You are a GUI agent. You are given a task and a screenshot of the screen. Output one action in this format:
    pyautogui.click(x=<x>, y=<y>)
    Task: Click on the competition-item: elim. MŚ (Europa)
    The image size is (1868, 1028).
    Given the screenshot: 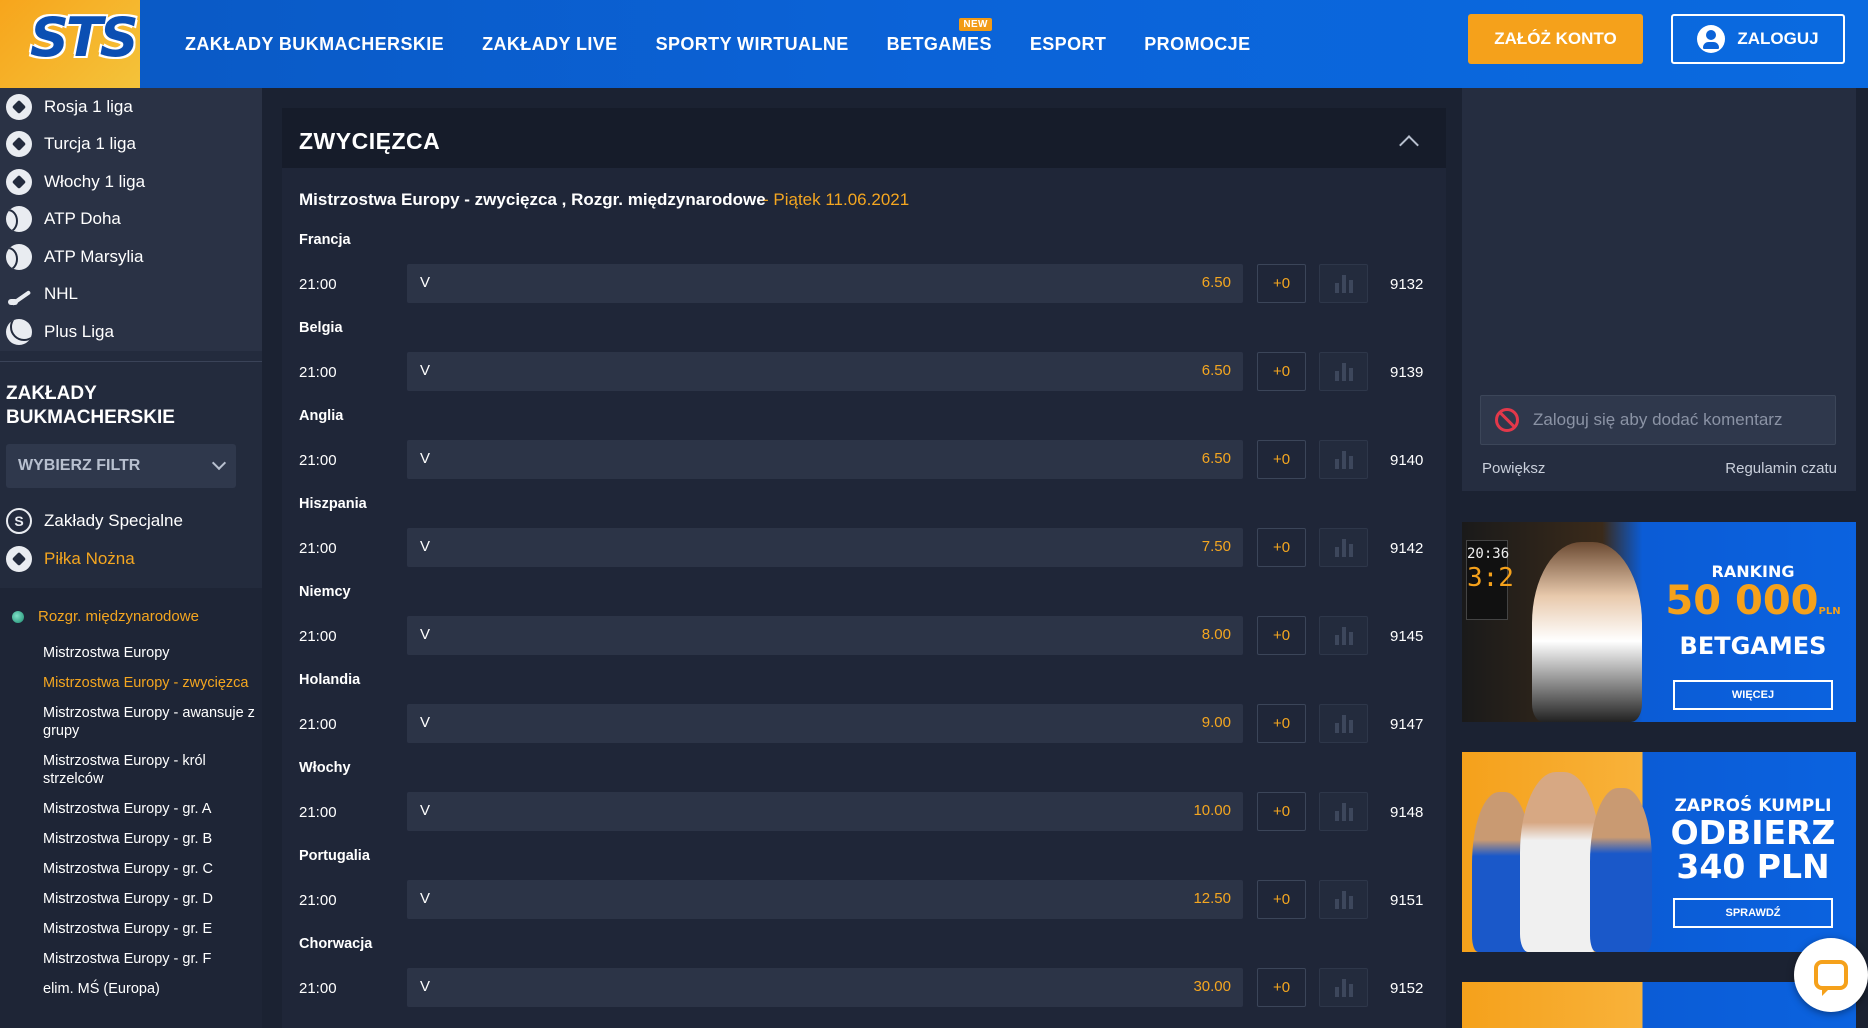 What is the action you would take?
    pyautogui.click(x=131, y=989)
    